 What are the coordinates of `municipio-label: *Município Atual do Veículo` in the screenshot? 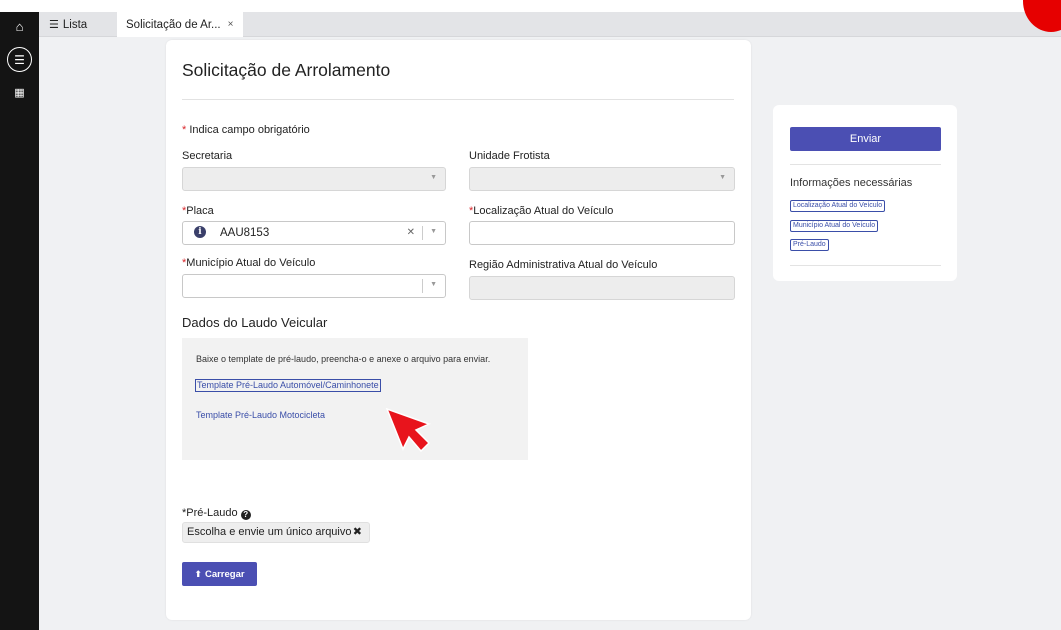 It's located at (248, 263).